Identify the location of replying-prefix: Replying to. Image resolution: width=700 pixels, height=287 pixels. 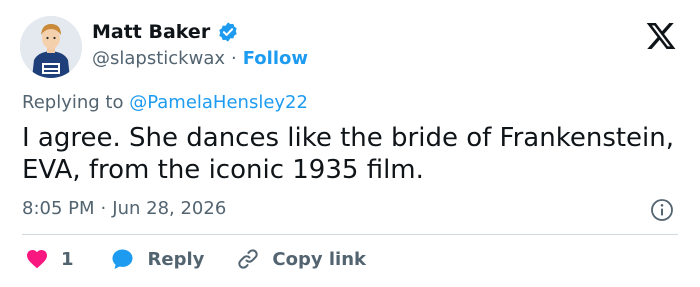
(73, 102).